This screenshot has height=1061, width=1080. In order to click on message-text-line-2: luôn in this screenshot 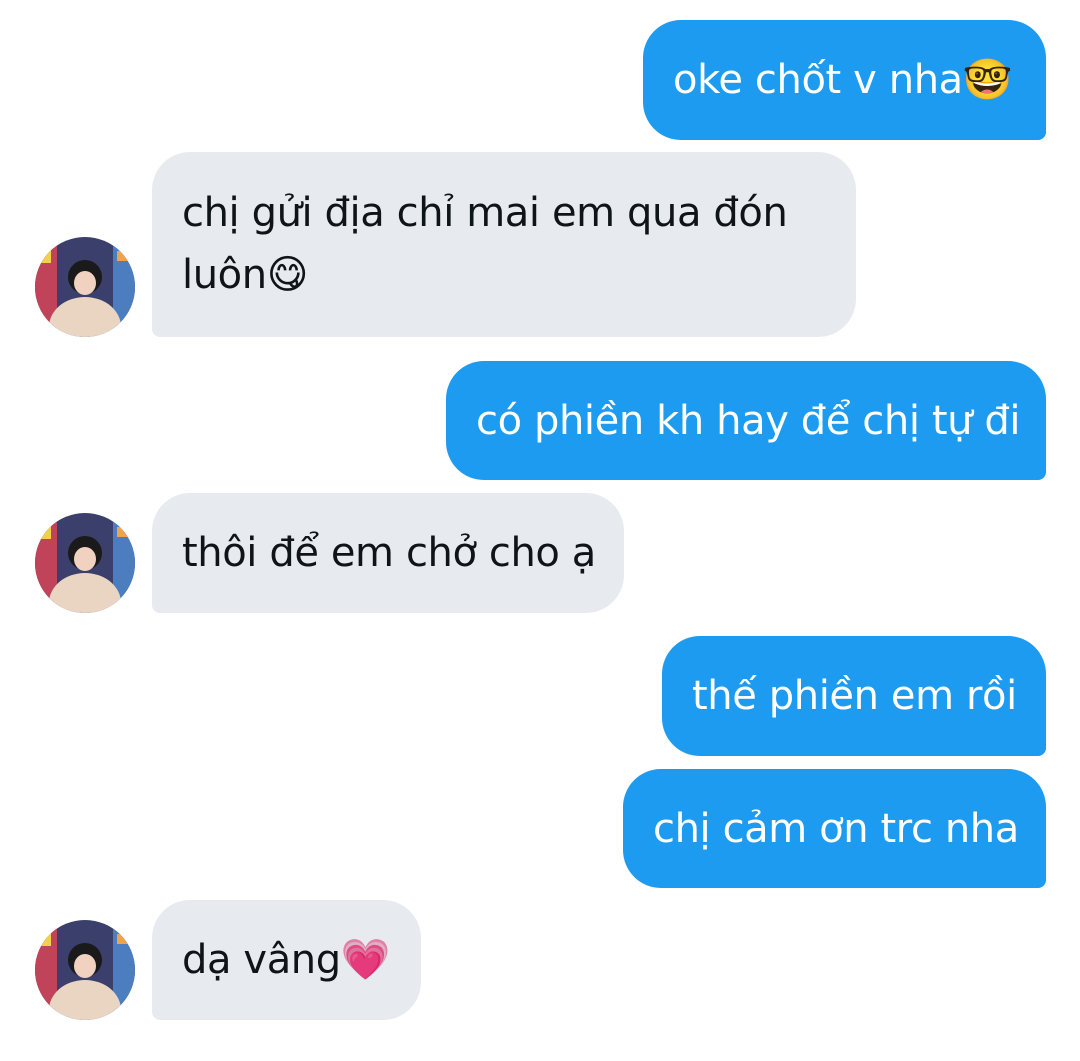, I will do `click(224, 275)`.